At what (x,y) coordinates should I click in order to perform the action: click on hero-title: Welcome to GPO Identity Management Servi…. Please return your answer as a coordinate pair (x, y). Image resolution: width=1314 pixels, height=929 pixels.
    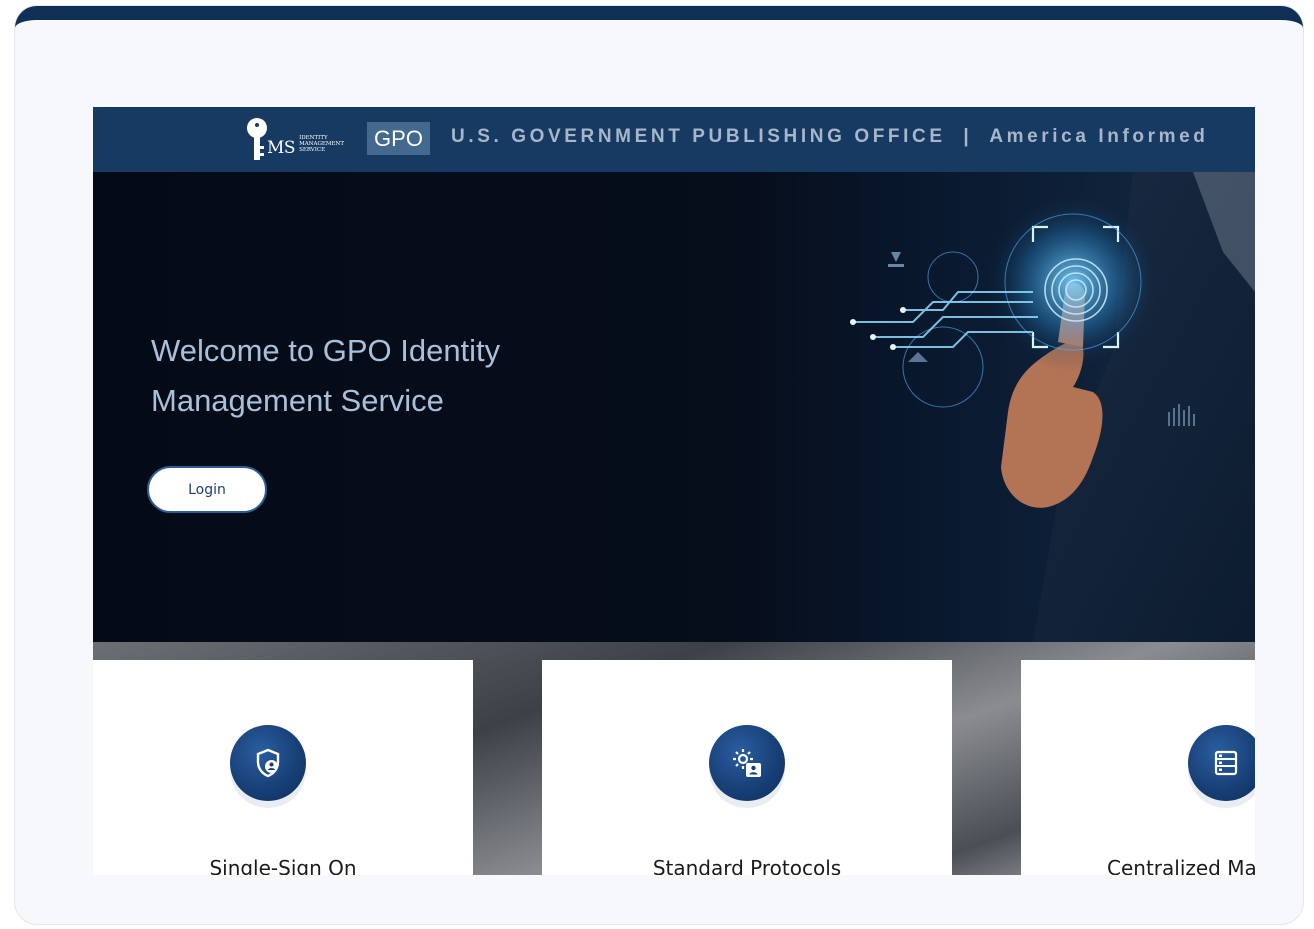
    Looking at the image, I should click on (326, 375).